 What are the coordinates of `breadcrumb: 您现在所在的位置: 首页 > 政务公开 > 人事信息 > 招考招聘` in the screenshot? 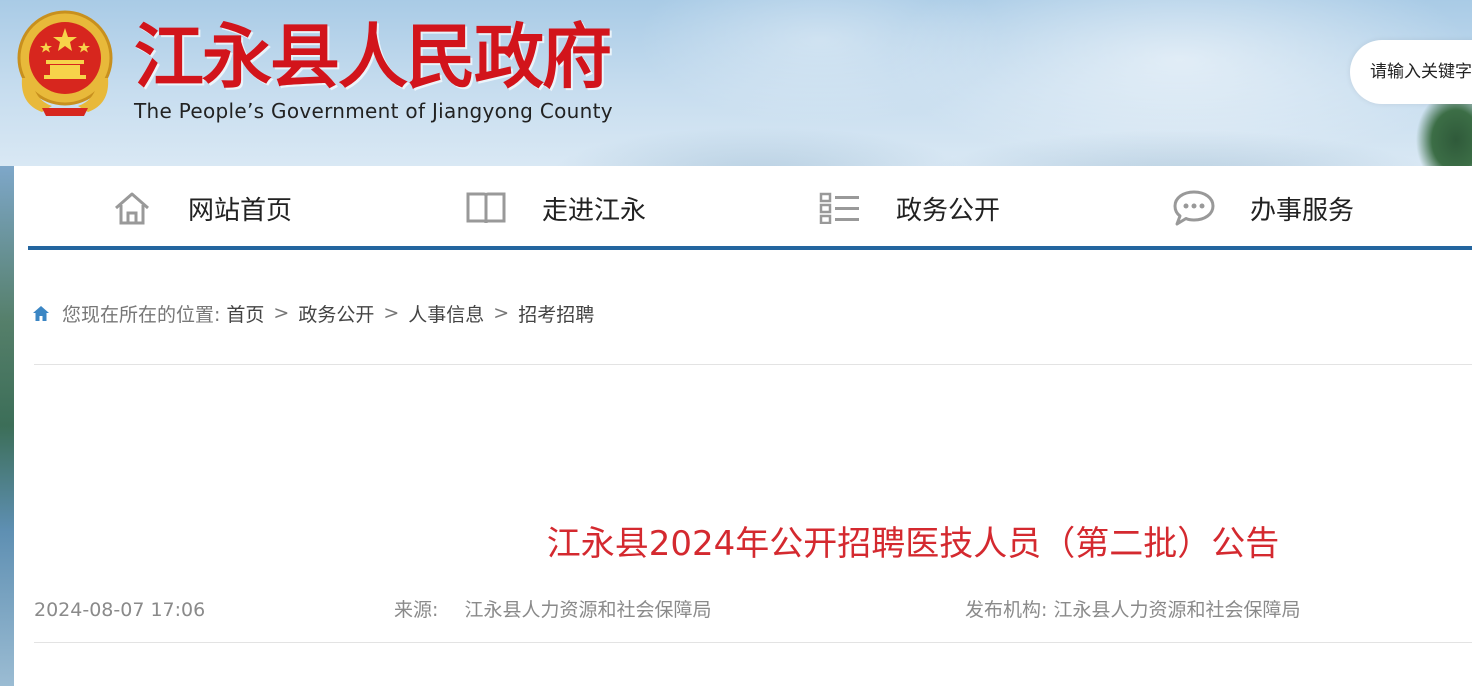 It's located at (313, 313).